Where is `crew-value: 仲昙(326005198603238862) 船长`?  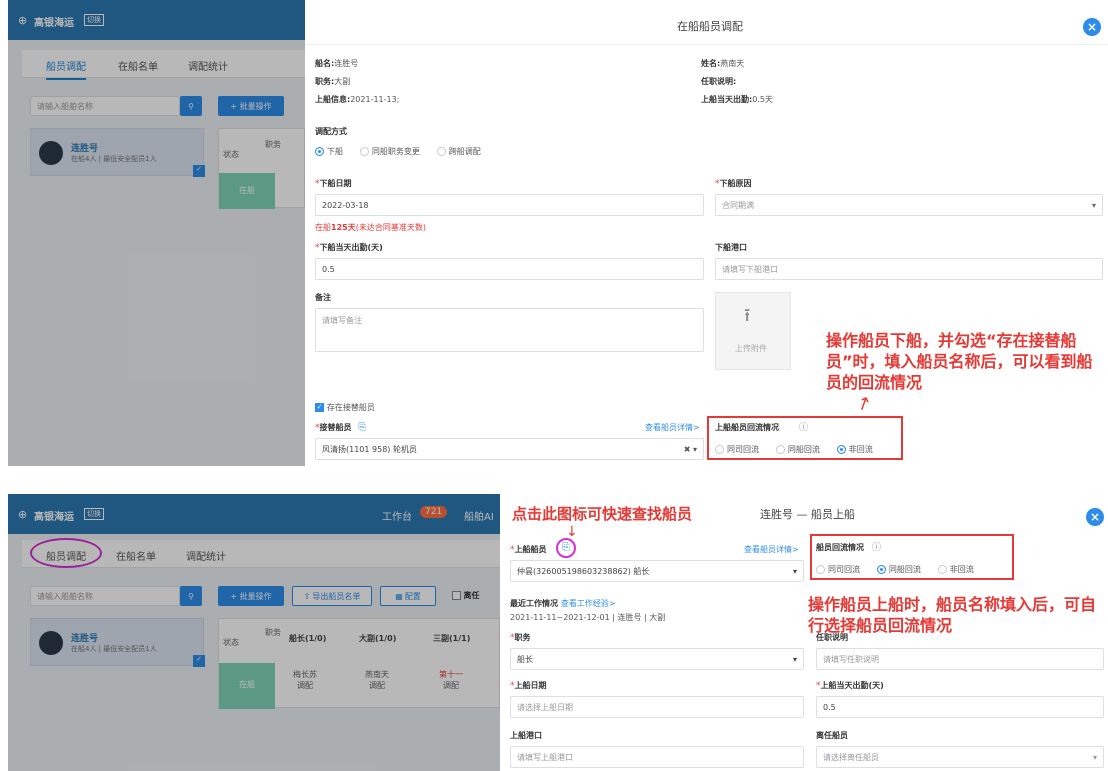
crew-value: 仲昙(326005198603238862) 船长 is located at coordinates (583, 571).